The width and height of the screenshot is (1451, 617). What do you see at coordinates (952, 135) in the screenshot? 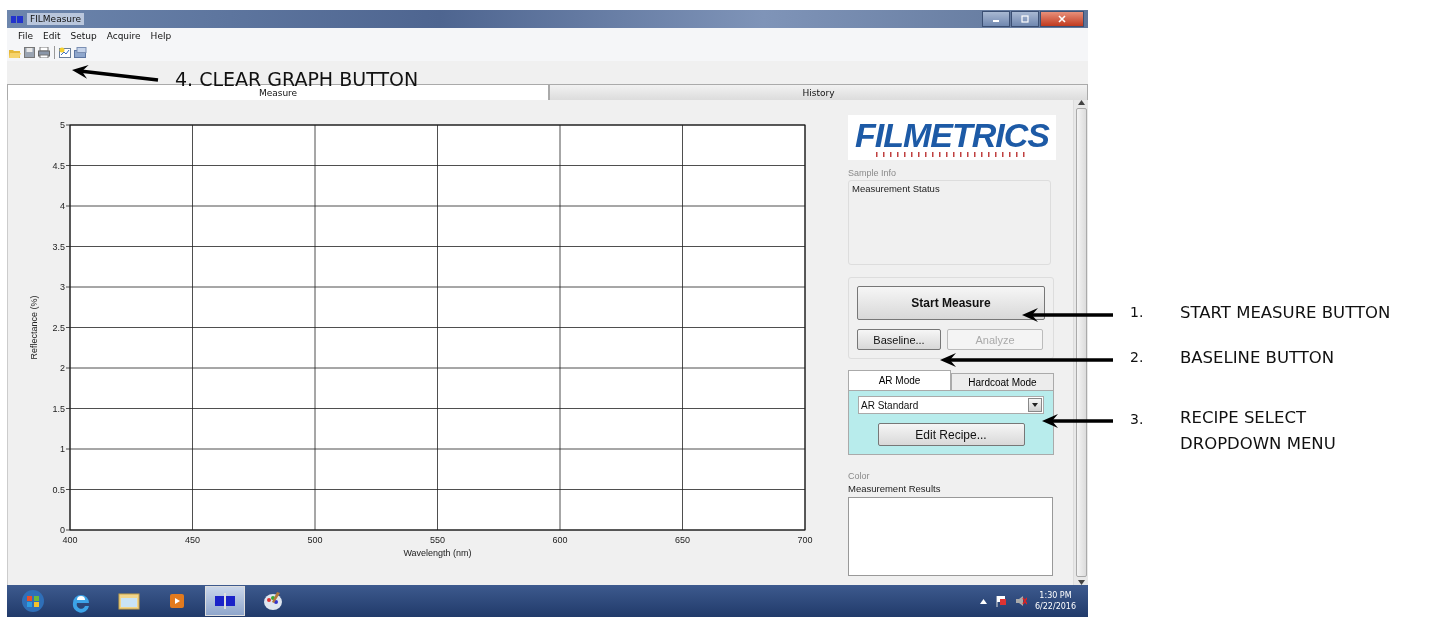
I see `logo-text: FILMETRICS` at bounding box center [952, 135].